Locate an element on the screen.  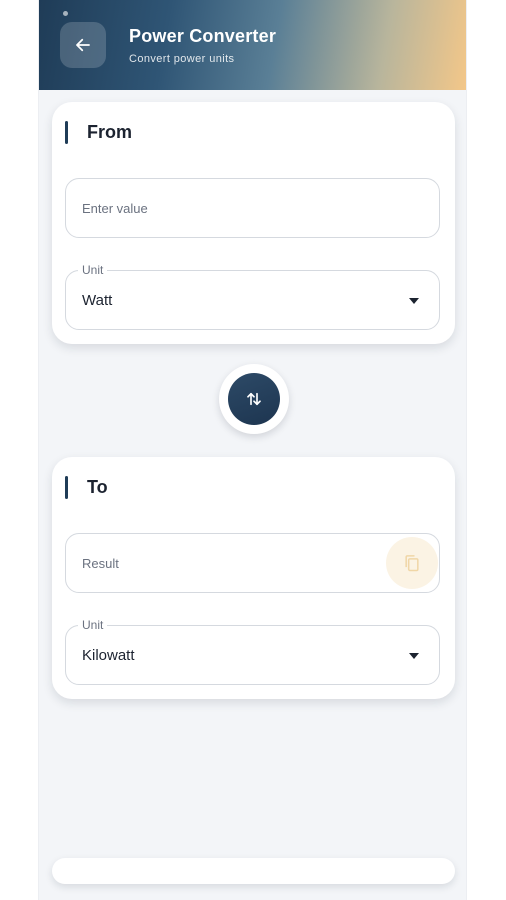
to-title: To is located at coordinates (97, 487).